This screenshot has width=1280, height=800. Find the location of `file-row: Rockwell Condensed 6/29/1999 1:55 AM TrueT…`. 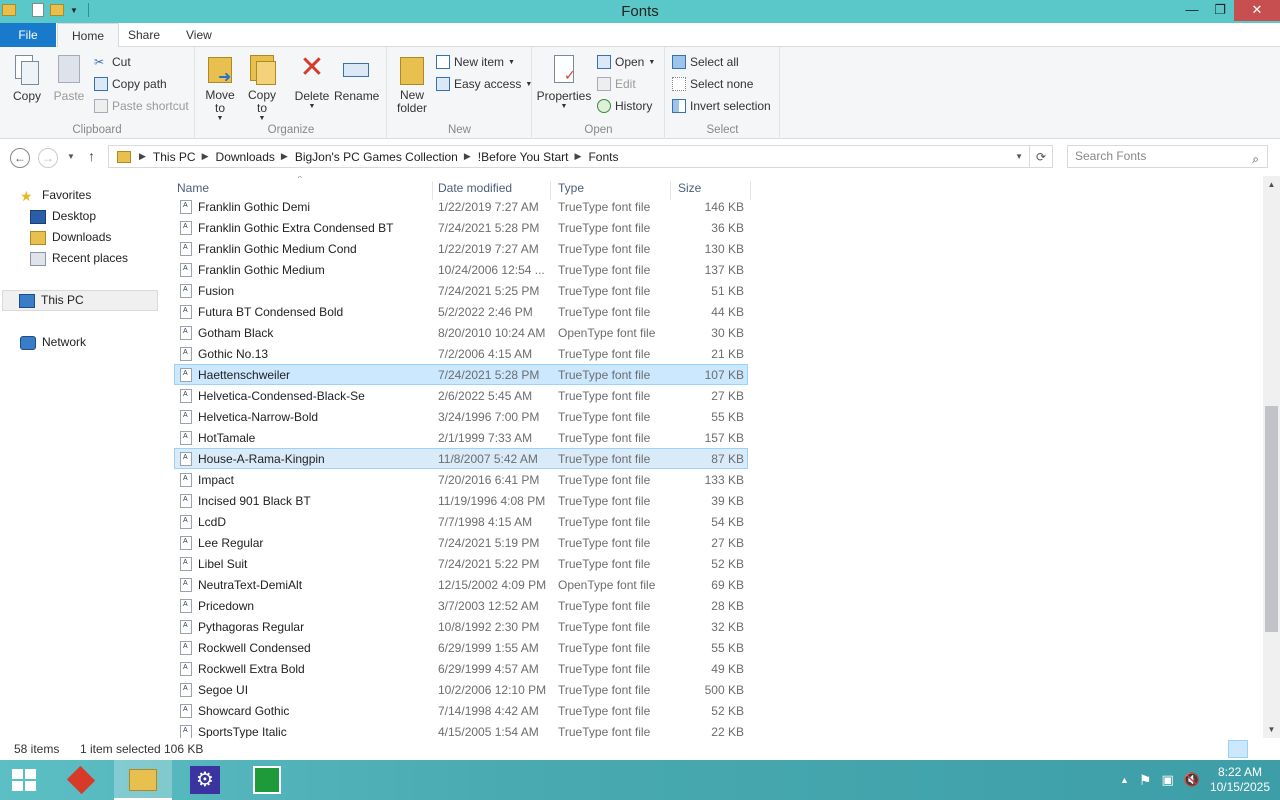

file-row: Rockwell Condensed 6/29/1999 1:55 AM TrueT… is located at coordinates (461, 647).